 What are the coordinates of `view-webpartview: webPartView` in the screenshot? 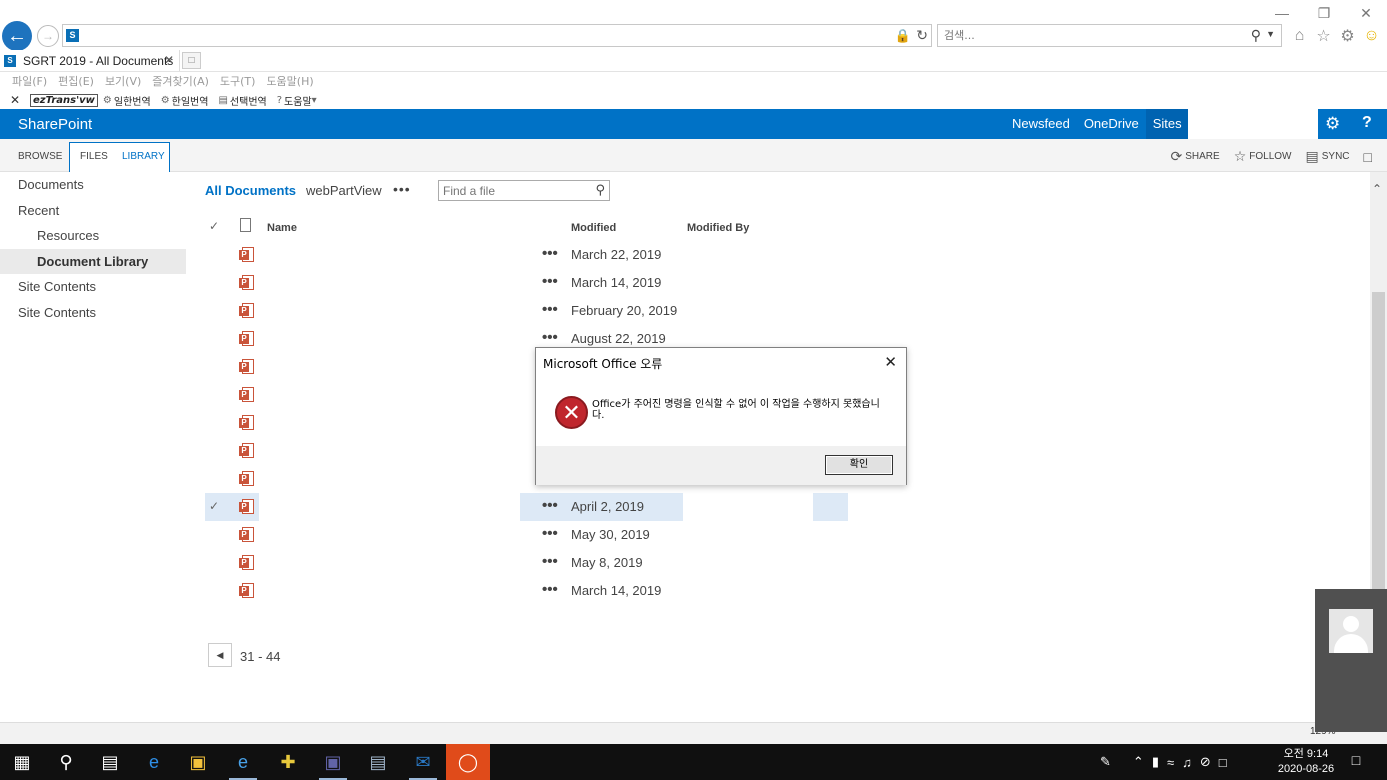 It's located at (344, 190).